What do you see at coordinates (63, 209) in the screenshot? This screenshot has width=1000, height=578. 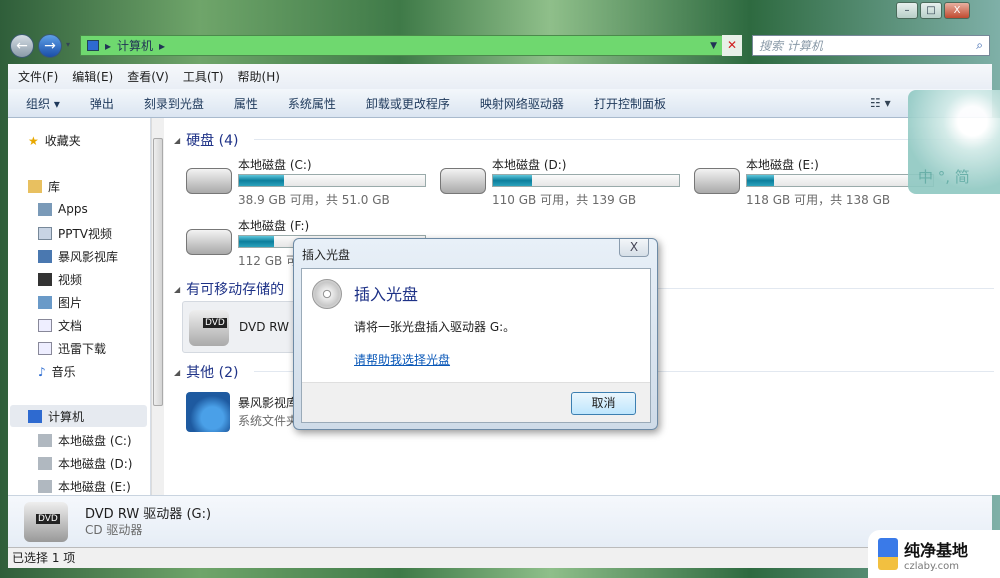 I see `sidebar-item-apps: Apps` at bounding box center [63, 209].